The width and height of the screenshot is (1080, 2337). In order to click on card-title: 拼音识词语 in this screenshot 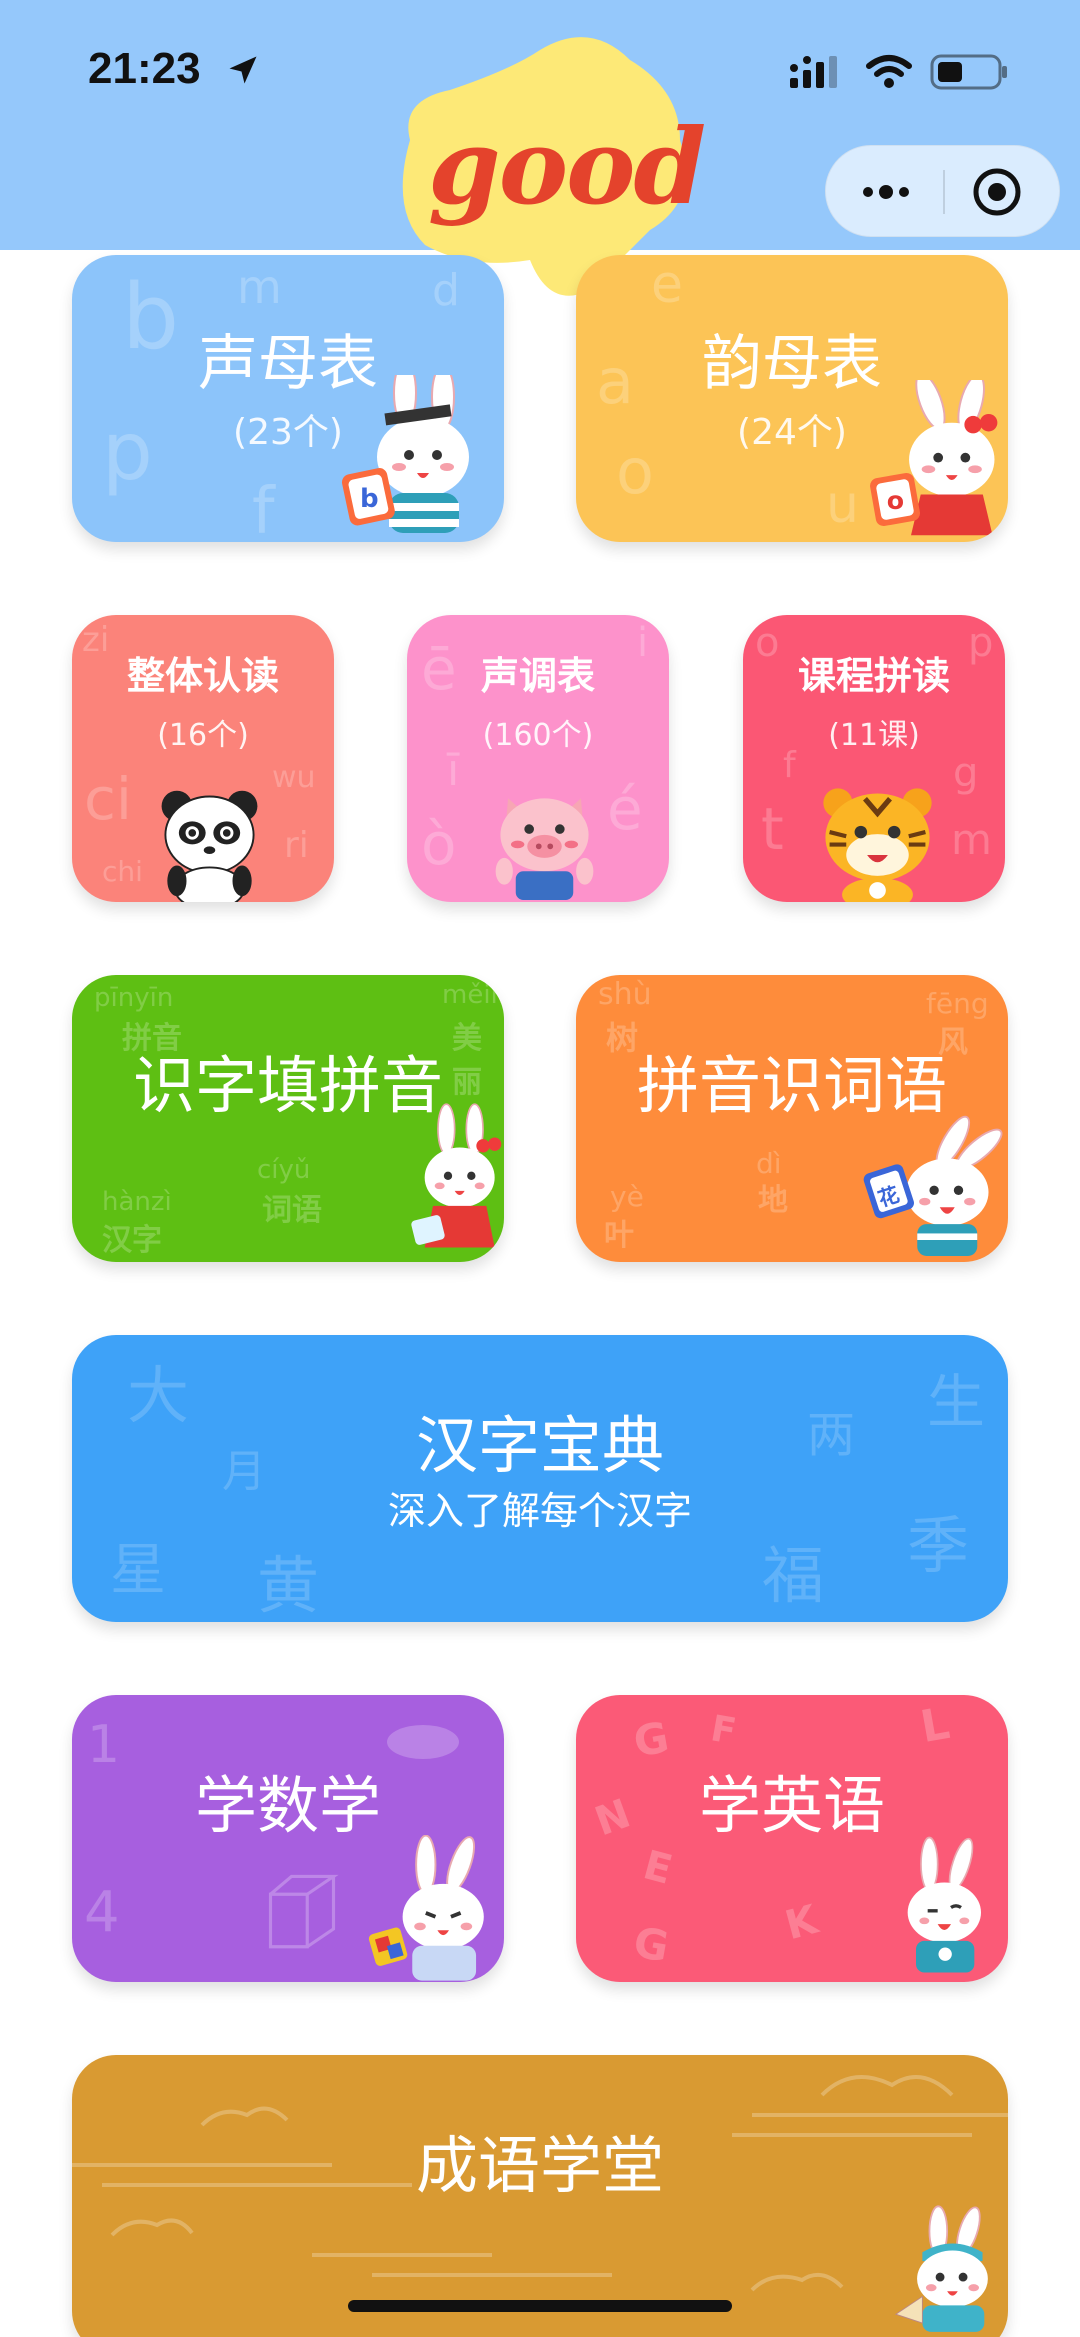, I will do `click(791, 1085)`.